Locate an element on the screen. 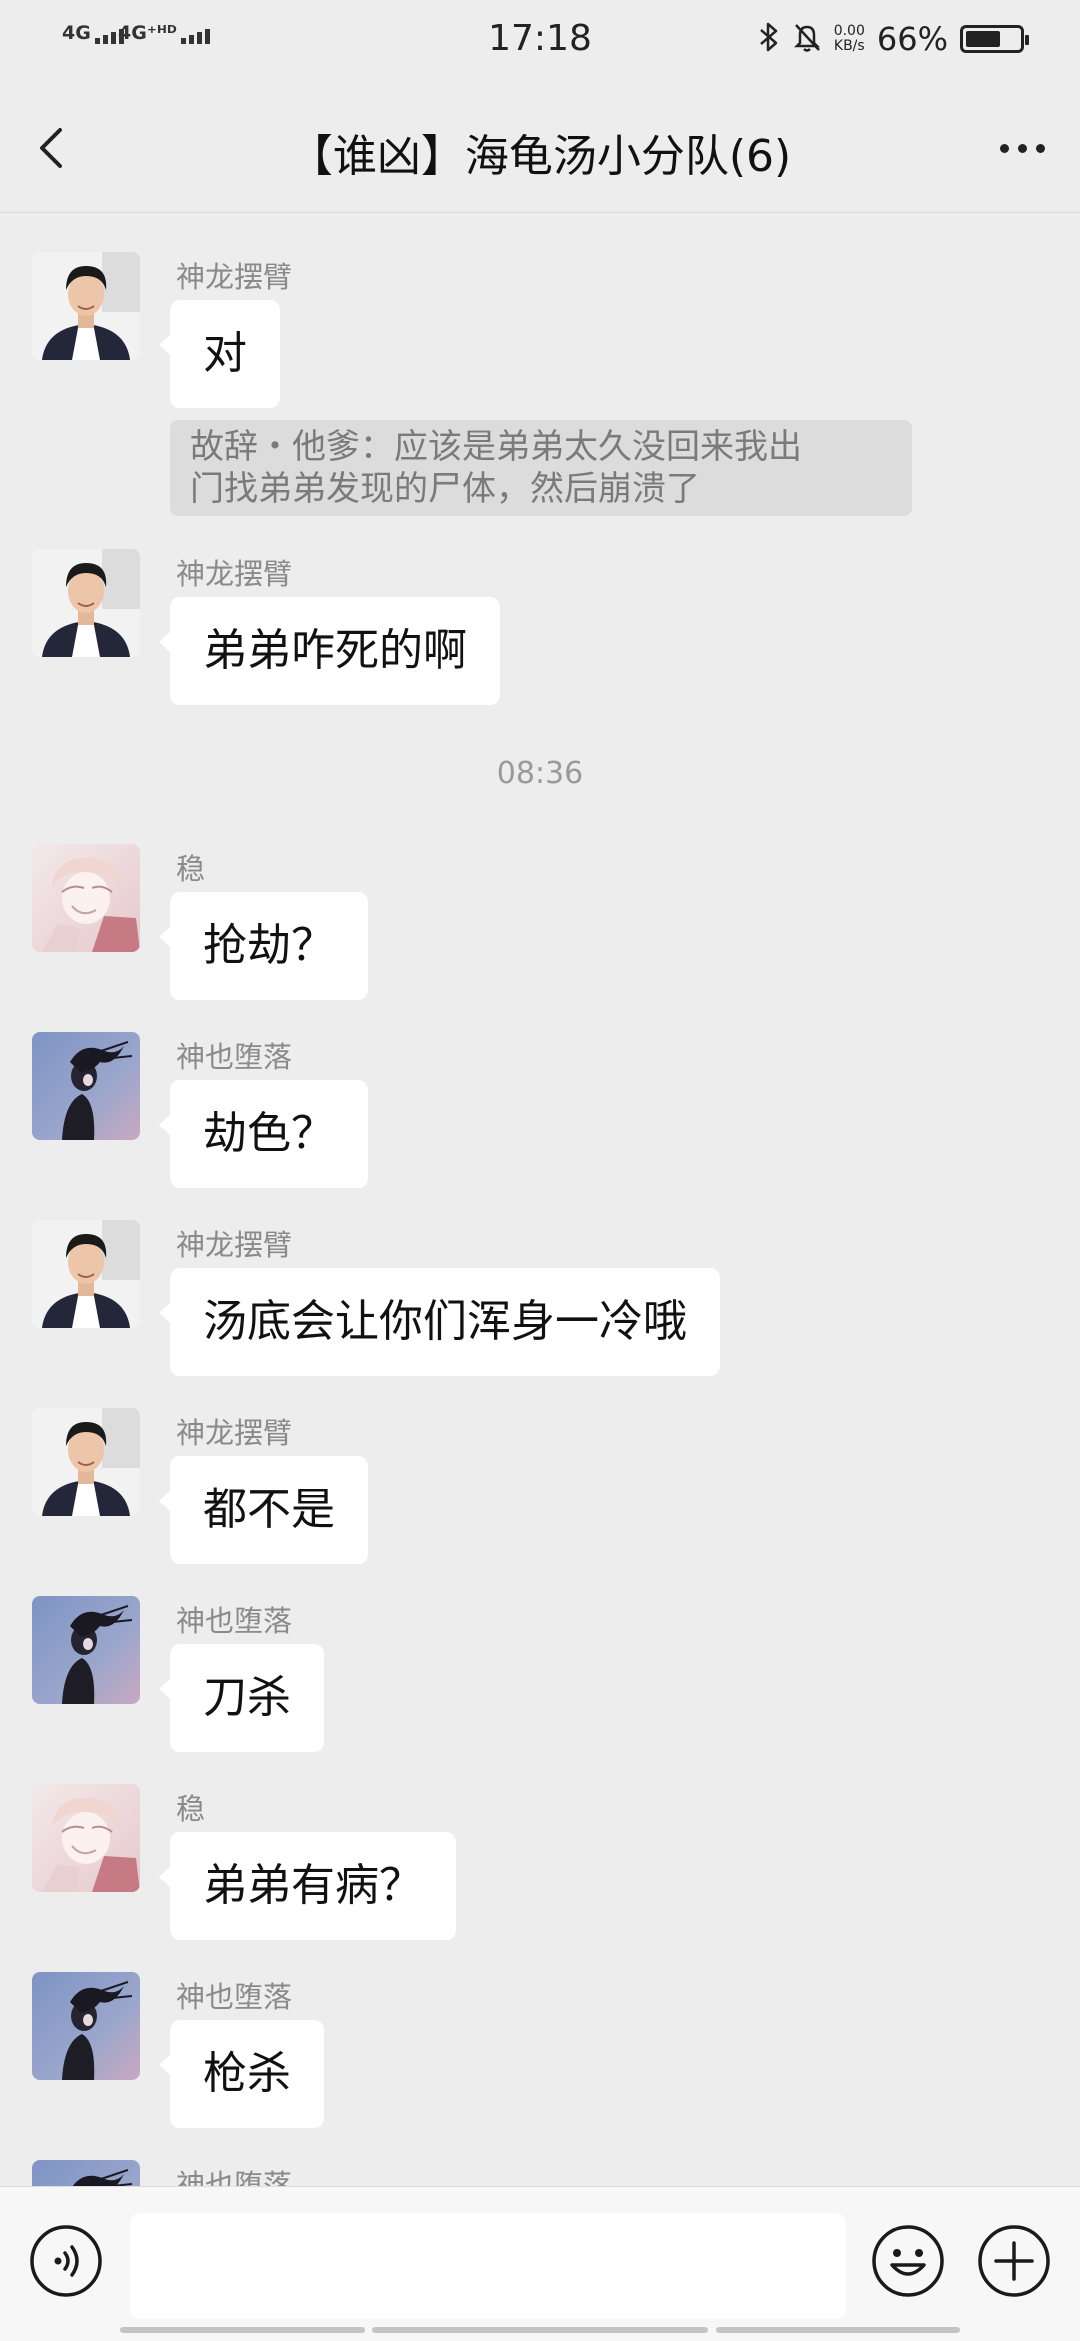  net-speed: 0.00 KB/s is located at coordinates (849, 39).